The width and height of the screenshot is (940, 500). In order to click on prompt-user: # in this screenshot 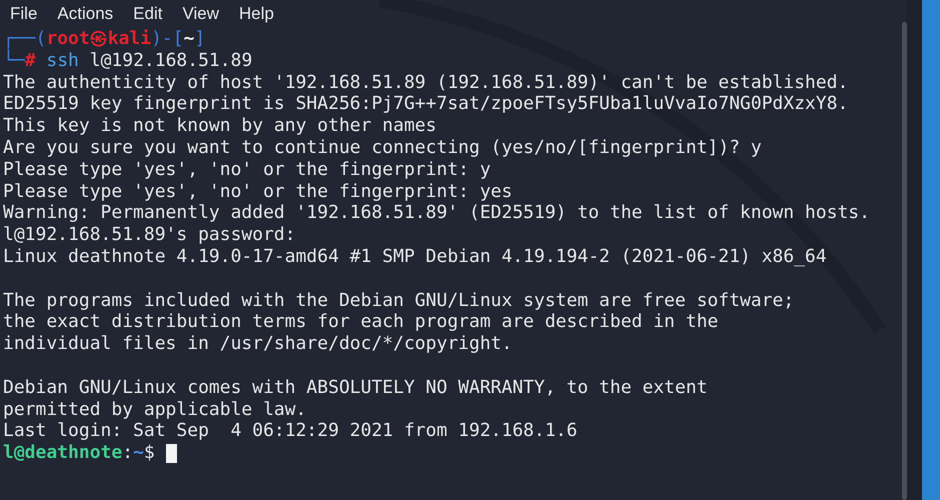, I will do `click(30, 61)`.